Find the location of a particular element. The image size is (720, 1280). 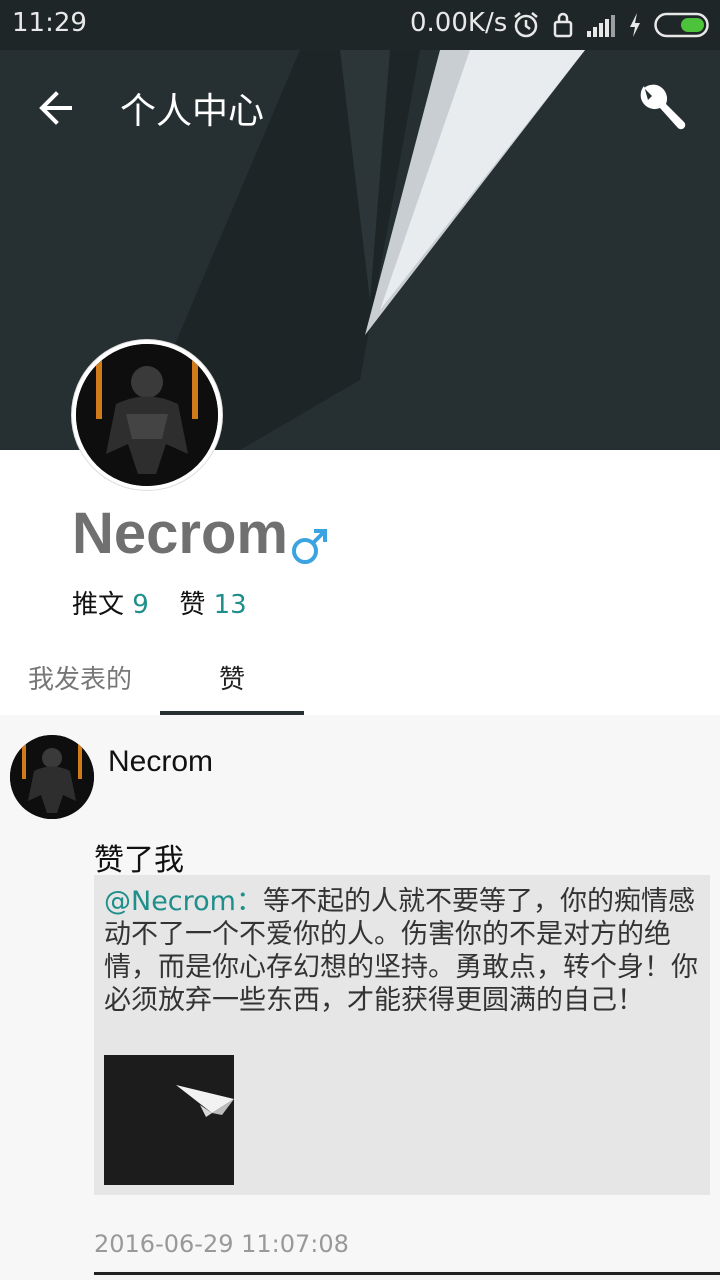

item-action-text: 赞了我 is located at coordinates (139, 860).